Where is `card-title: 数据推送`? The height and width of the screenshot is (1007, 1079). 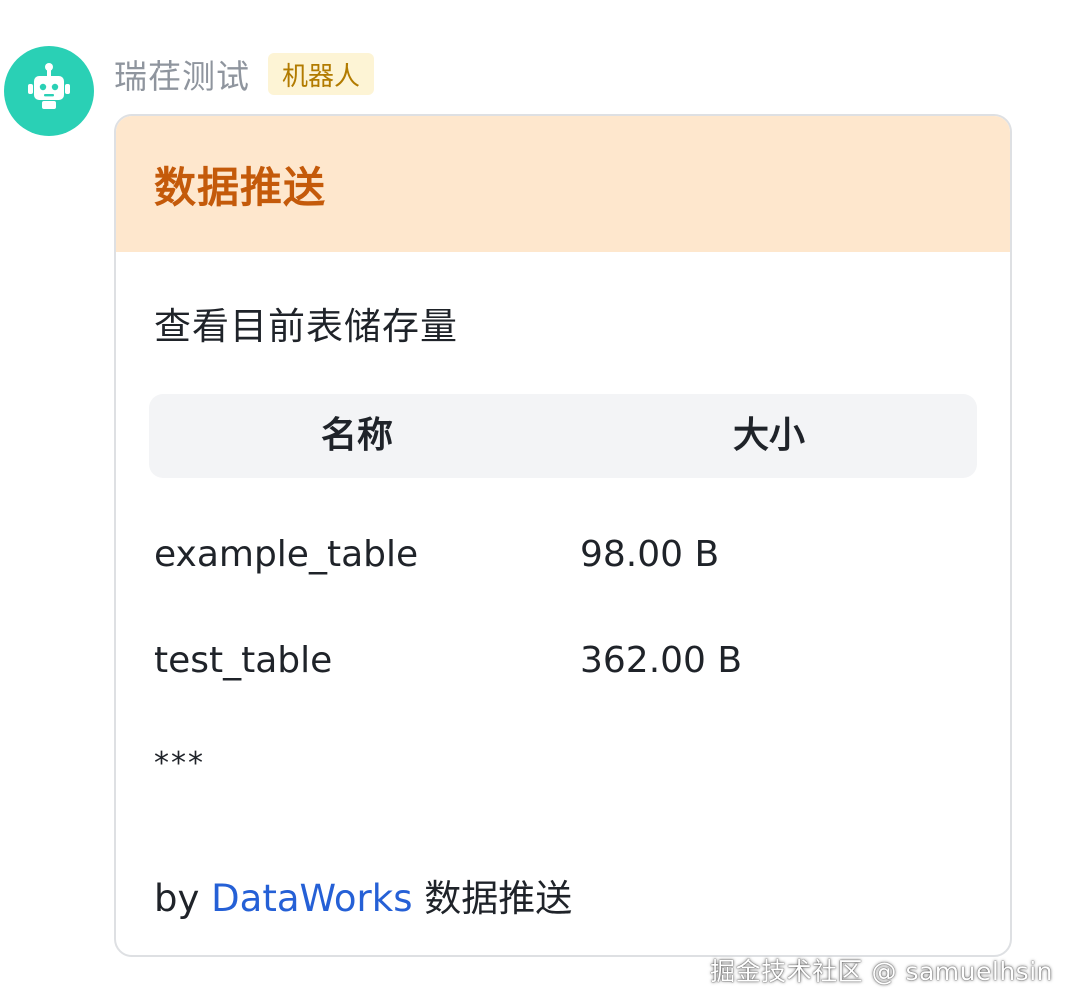 card-title: 数据推送 is located at coordinates (240, 187).